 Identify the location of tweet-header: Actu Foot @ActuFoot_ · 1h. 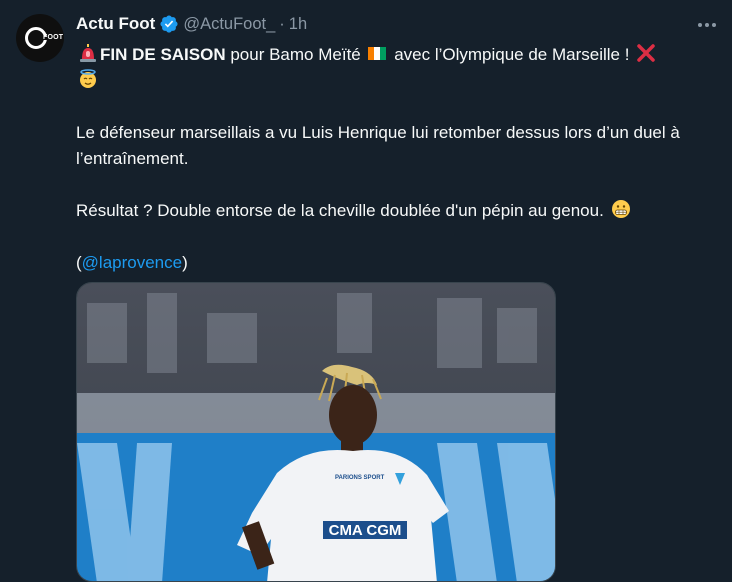
(191, 24).